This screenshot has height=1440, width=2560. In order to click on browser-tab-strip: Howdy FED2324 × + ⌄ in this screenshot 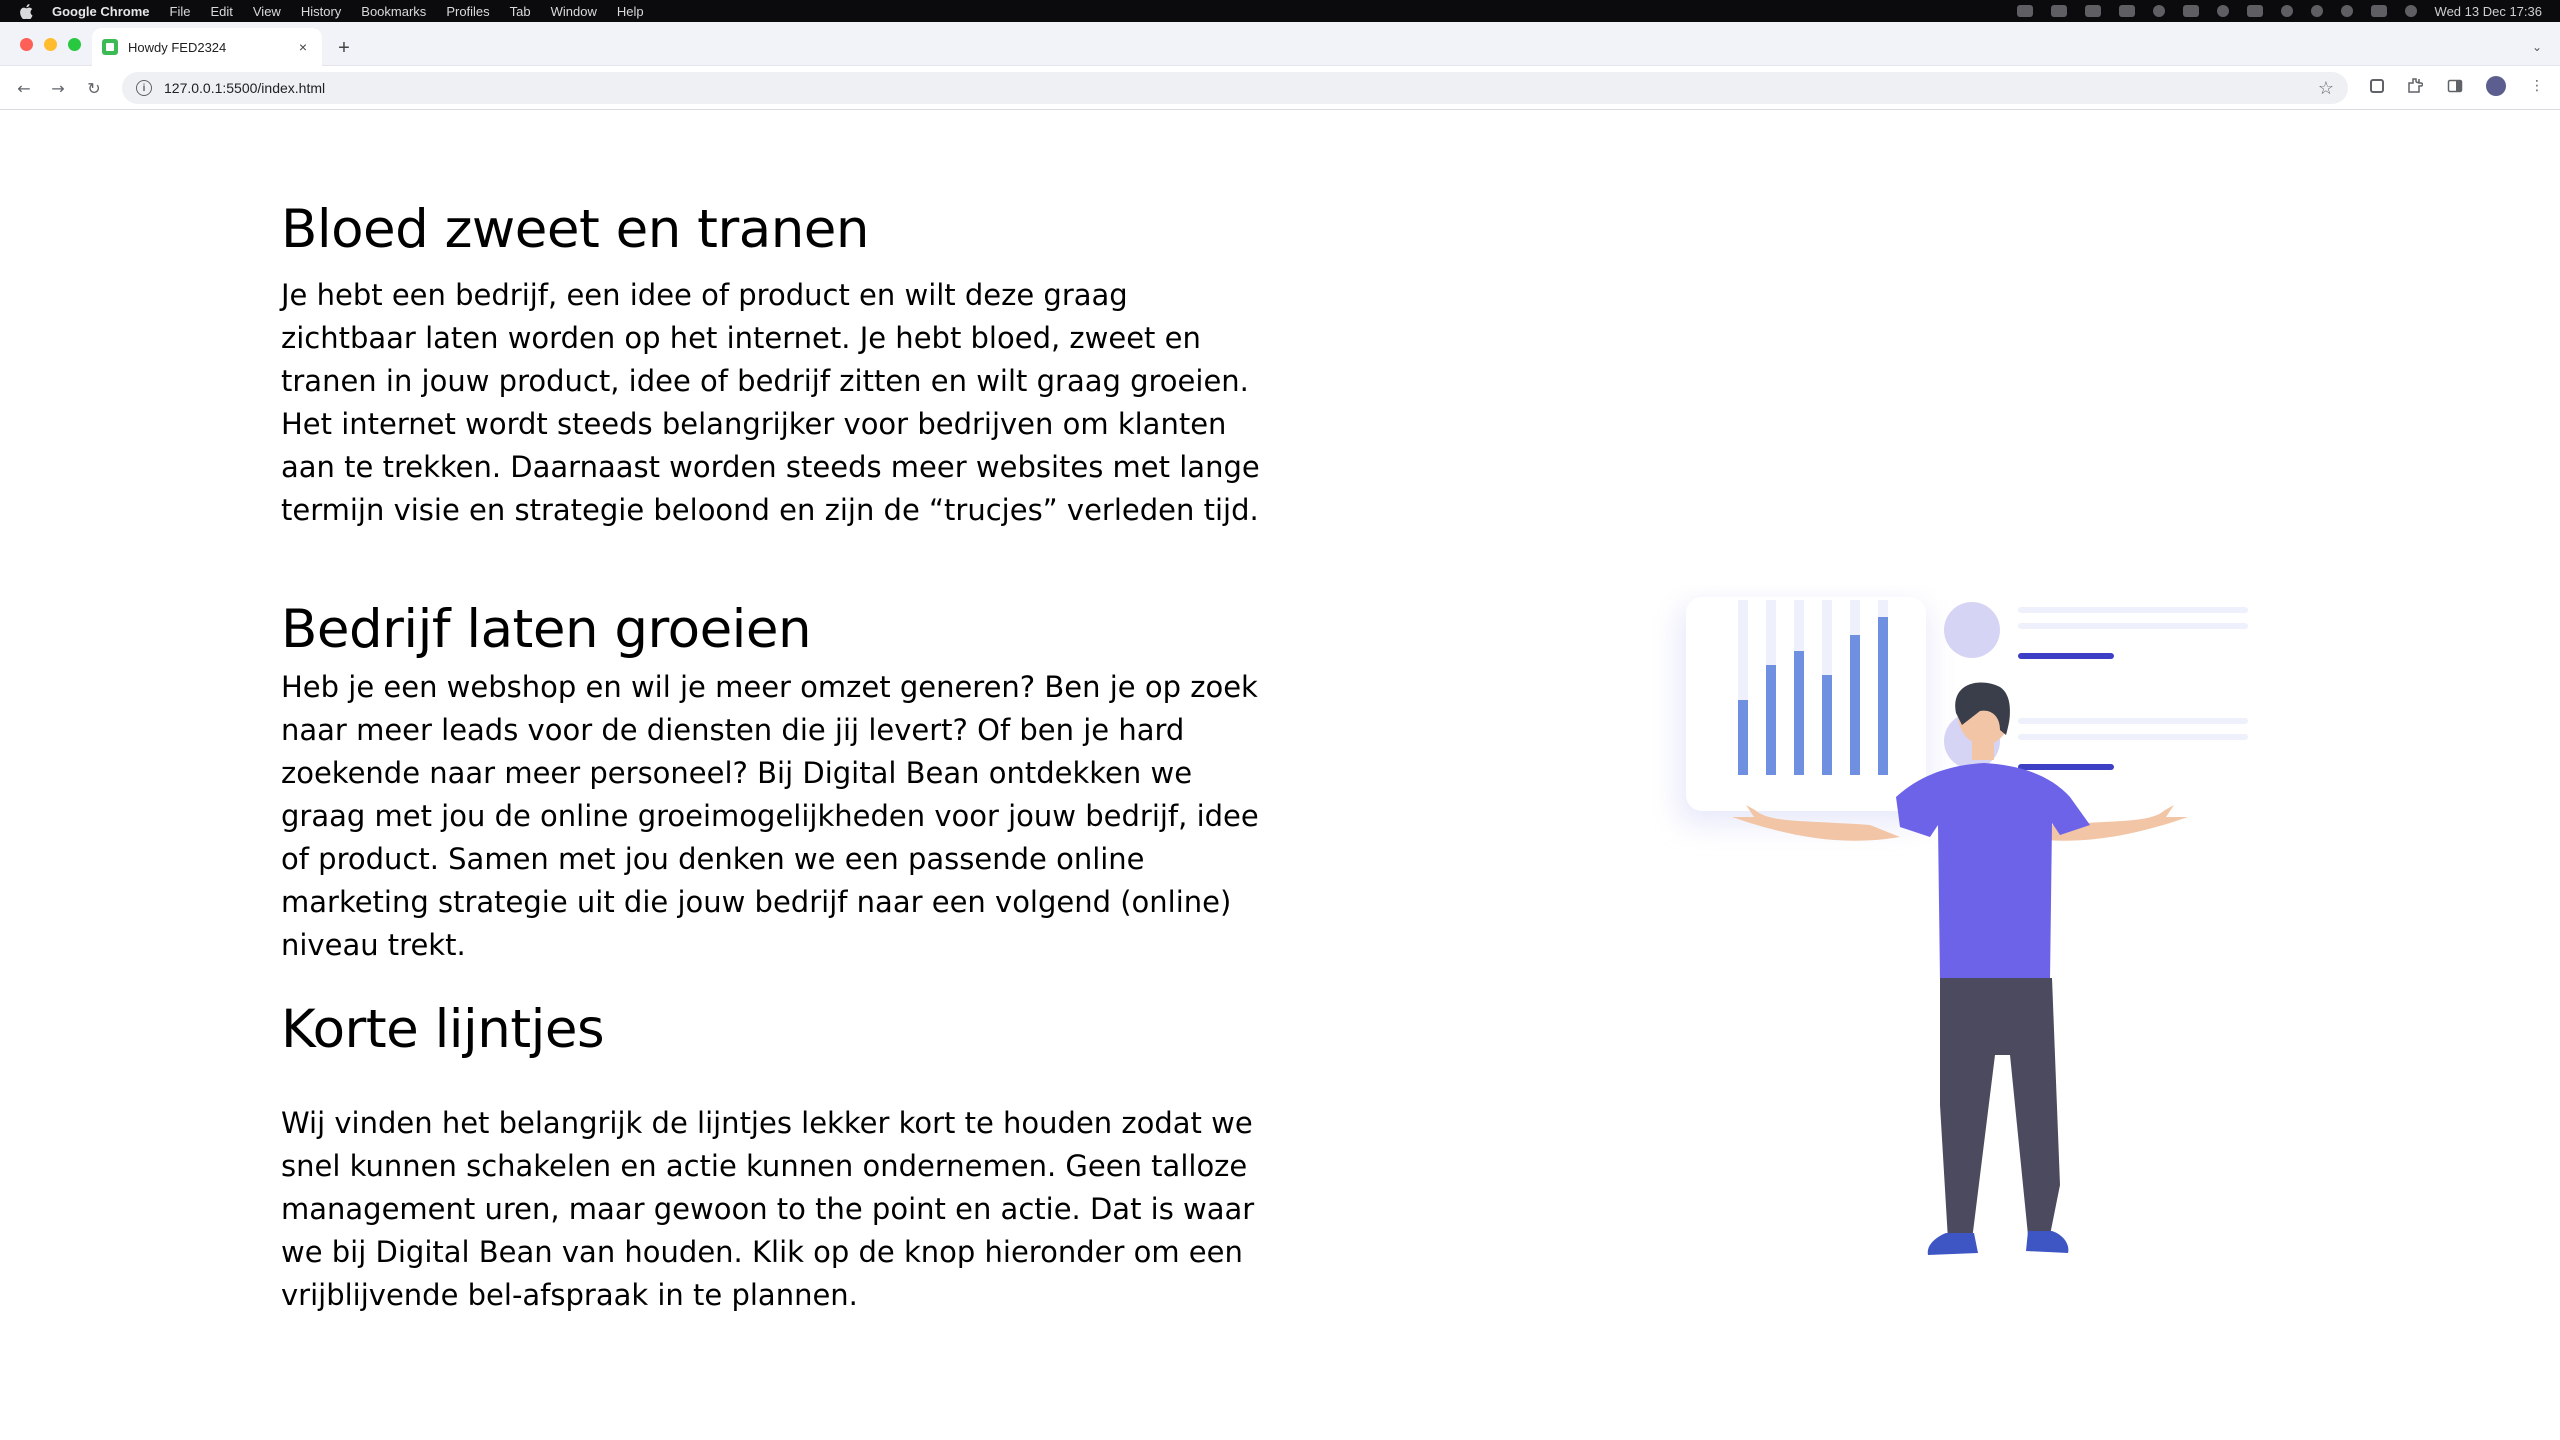, I will do `click(1280, 44)`.